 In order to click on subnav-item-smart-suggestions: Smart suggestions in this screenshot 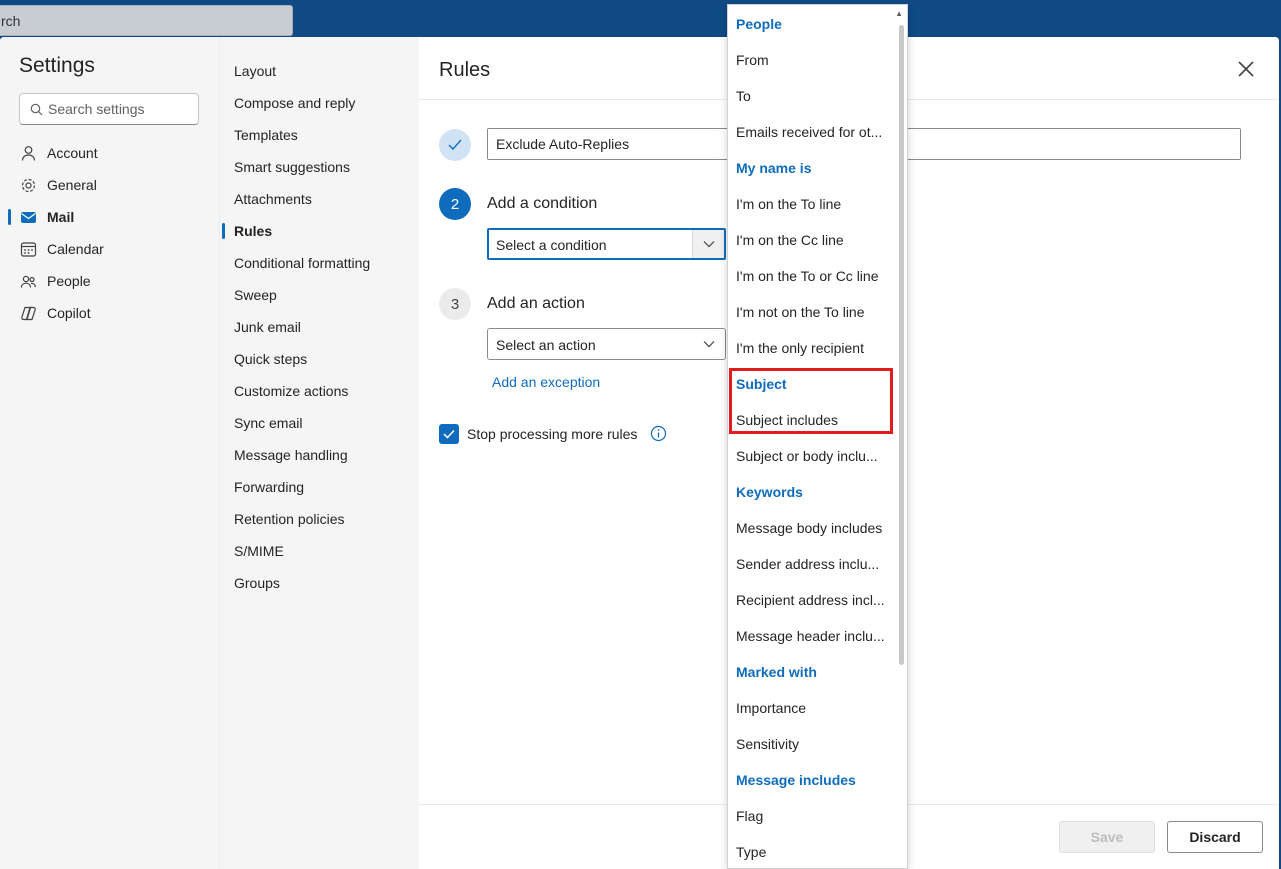, I will do `click(292, 169)`.